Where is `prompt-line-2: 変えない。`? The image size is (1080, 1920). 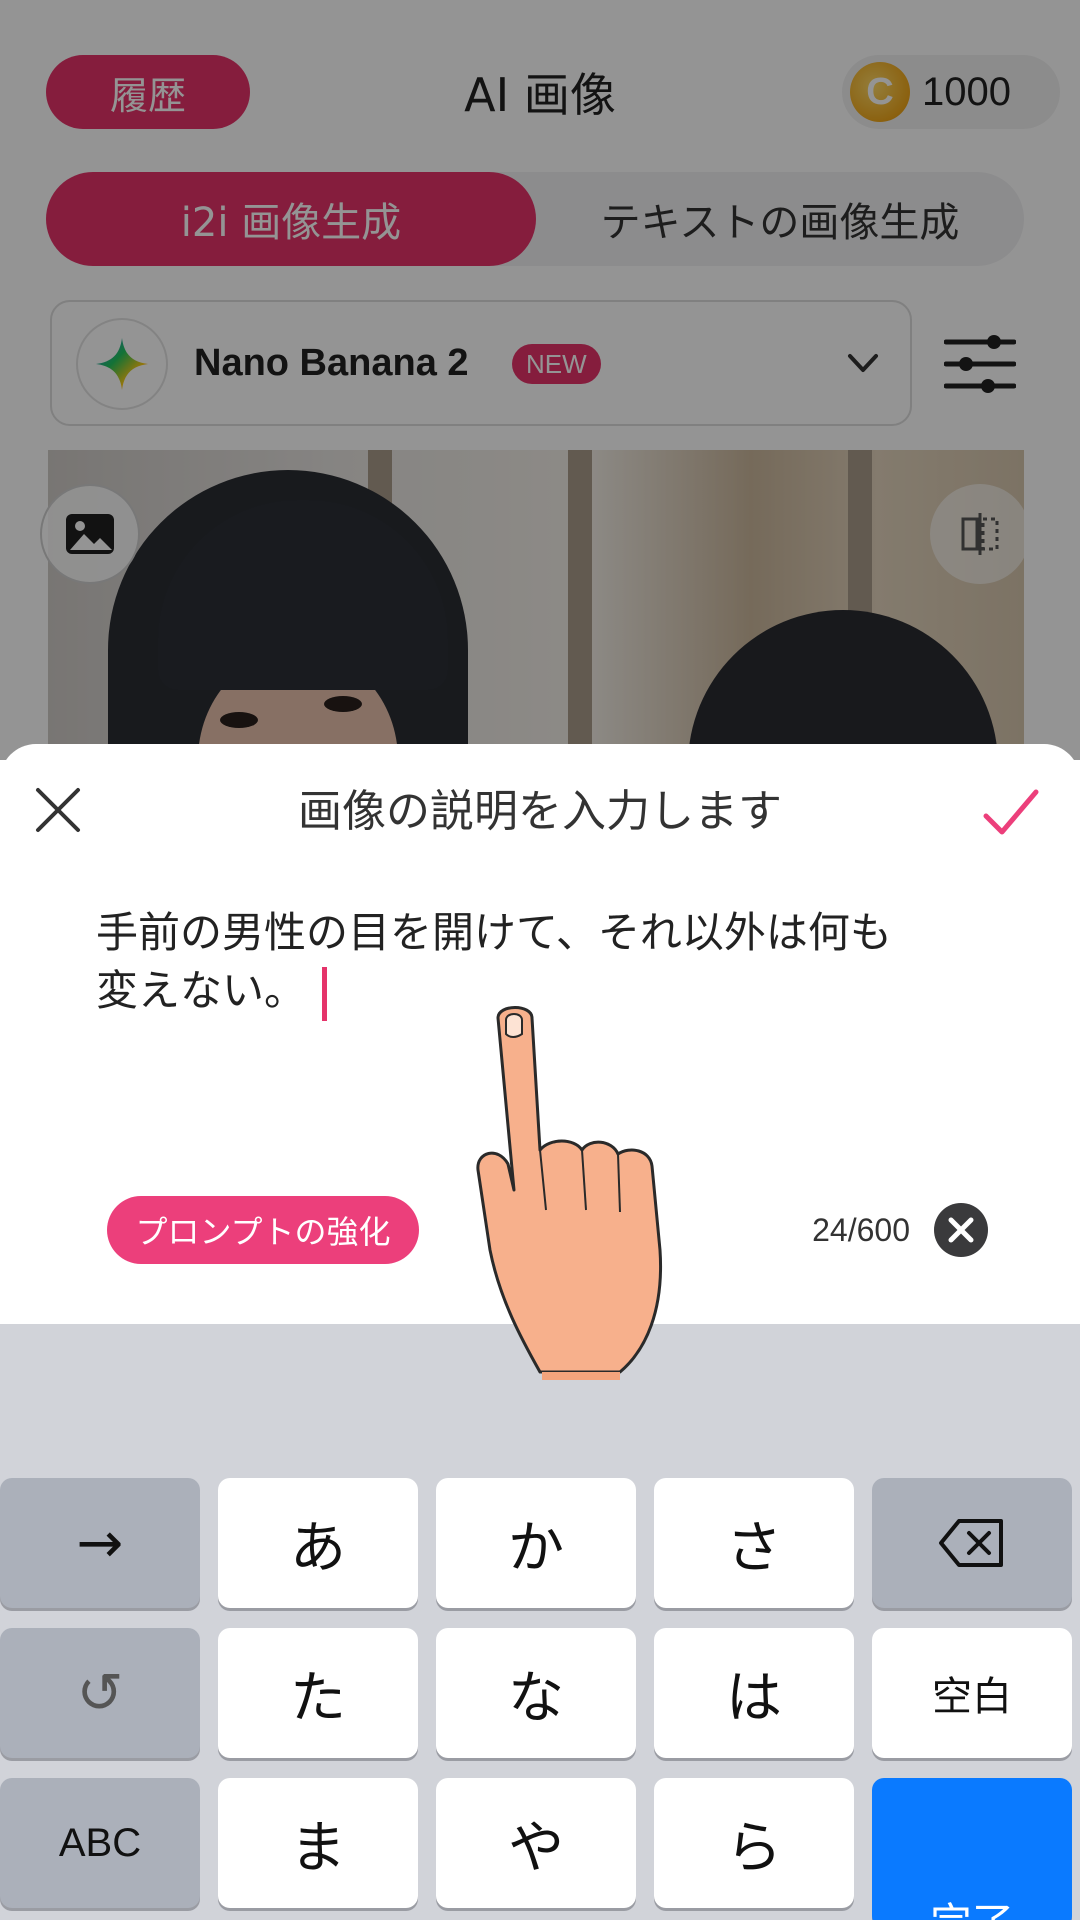
prompt-line-2: 変えない。 is located at coordinates (201, 990).